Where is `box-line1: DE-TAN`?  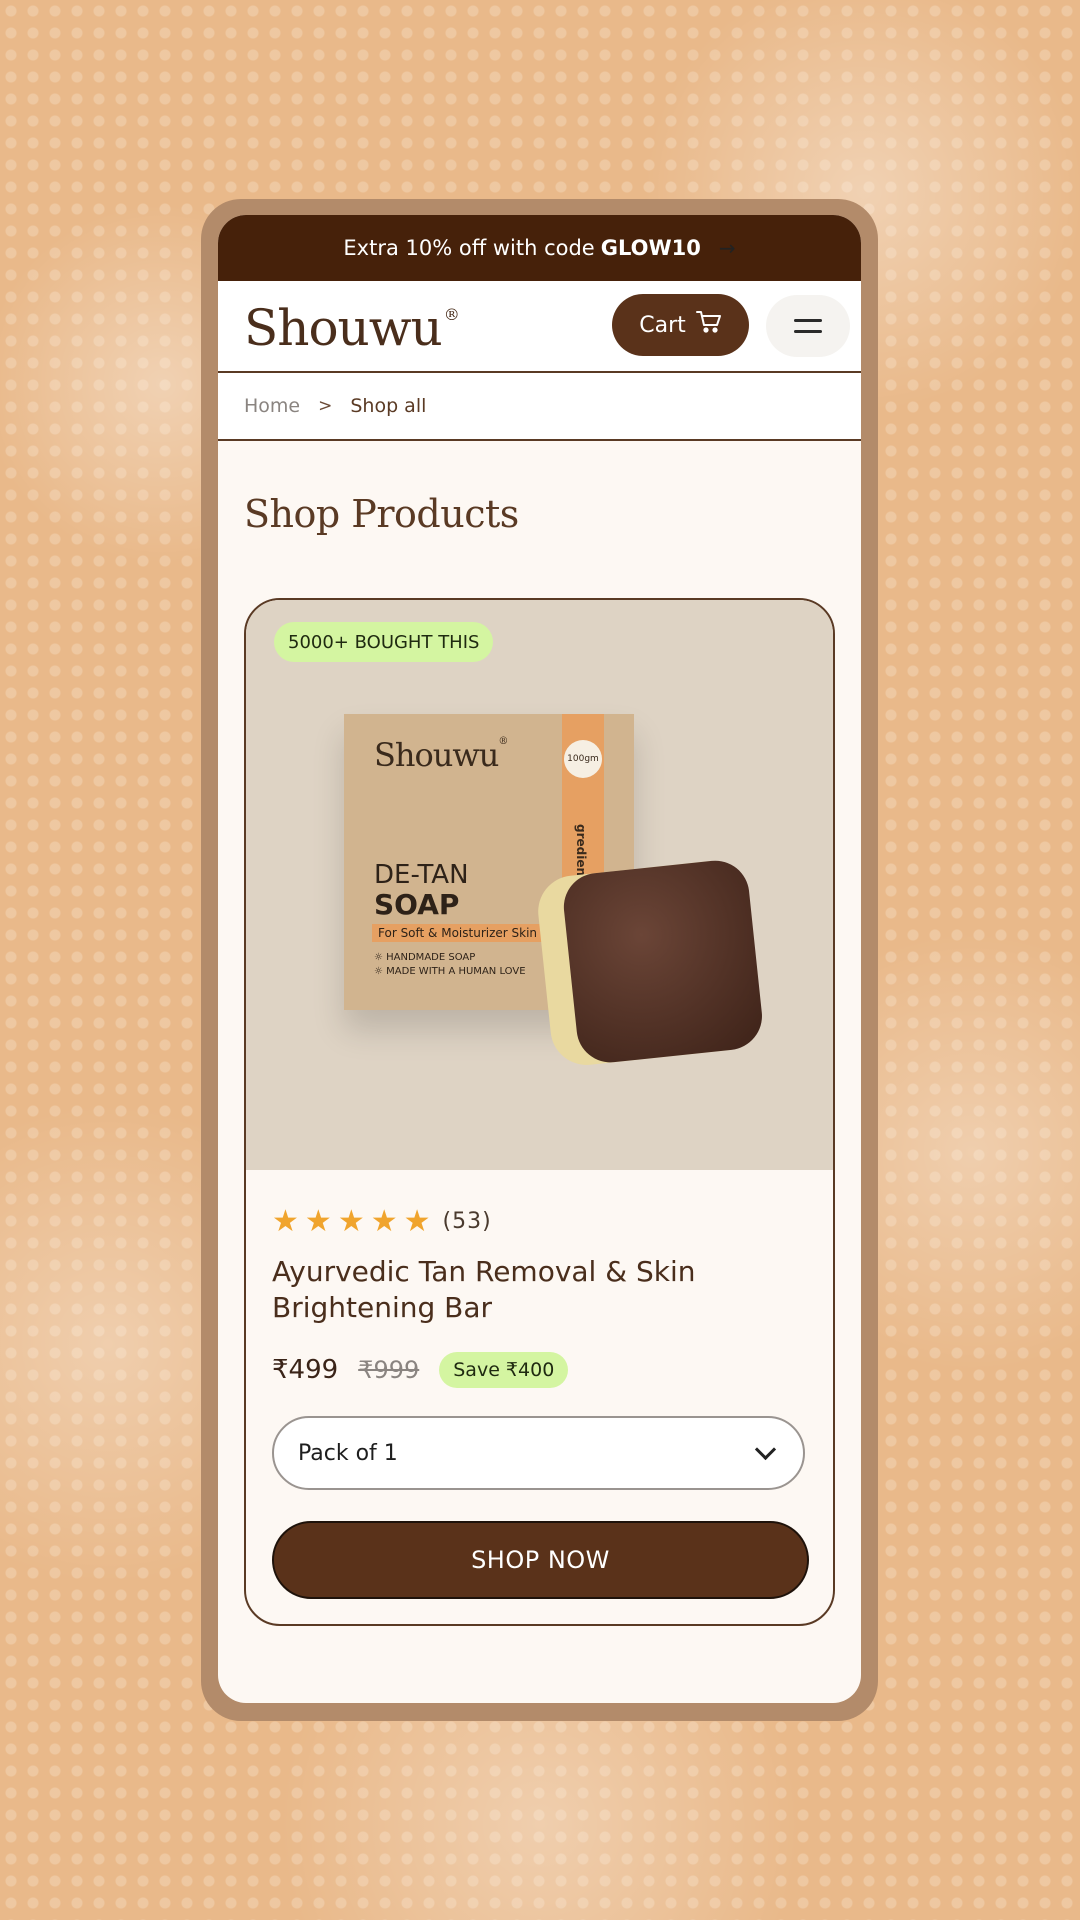
box-line1: DE-TAN is located at coordinates (421, 875).